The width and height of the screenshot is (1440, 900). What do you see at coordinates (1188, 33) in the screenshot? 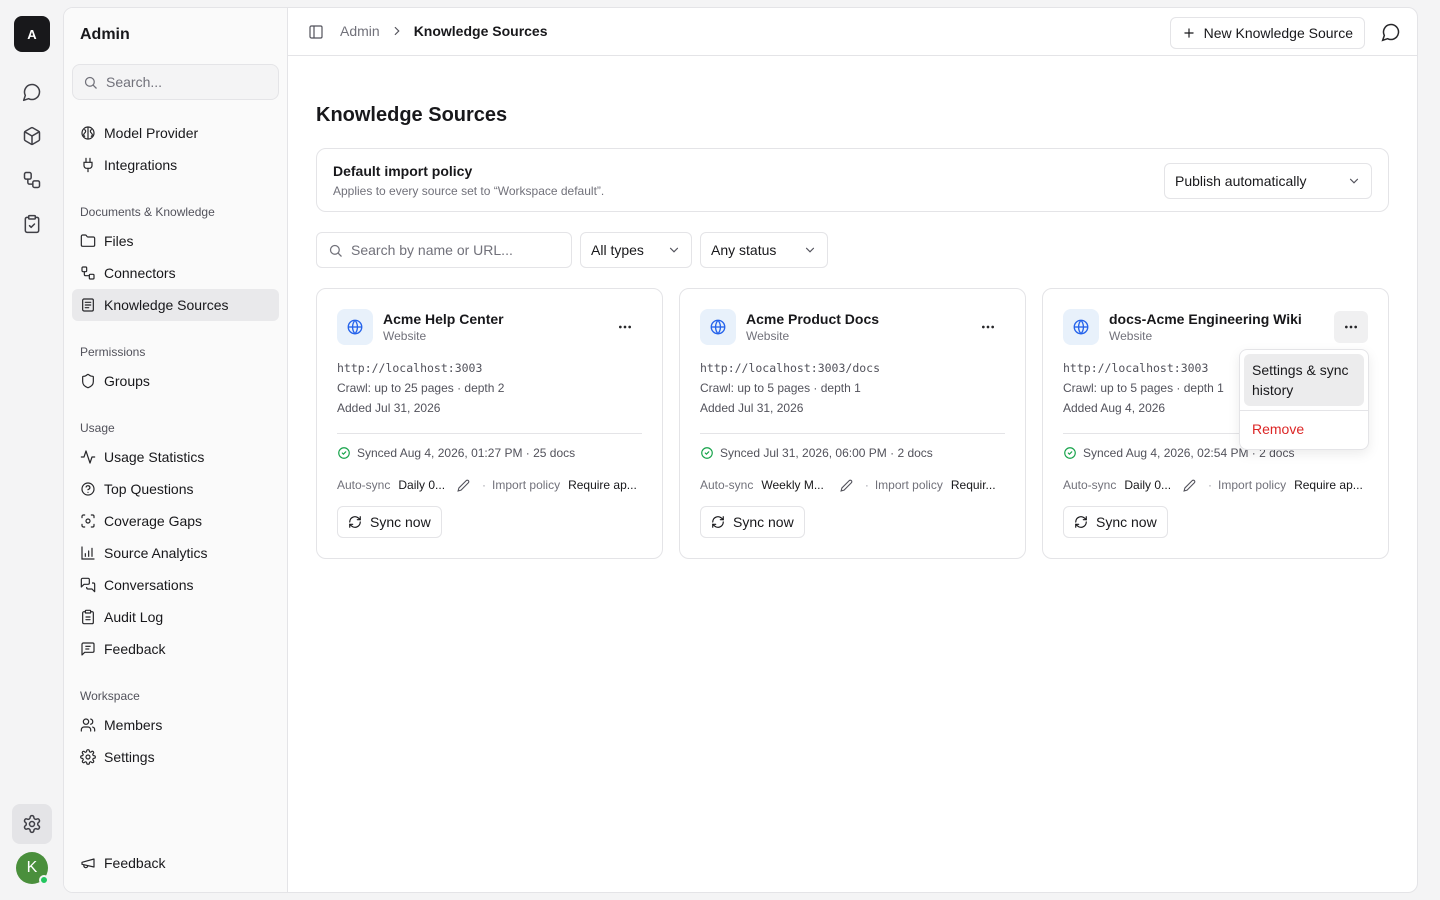
I see `plus-icon` at bounding box center [1188, 33].